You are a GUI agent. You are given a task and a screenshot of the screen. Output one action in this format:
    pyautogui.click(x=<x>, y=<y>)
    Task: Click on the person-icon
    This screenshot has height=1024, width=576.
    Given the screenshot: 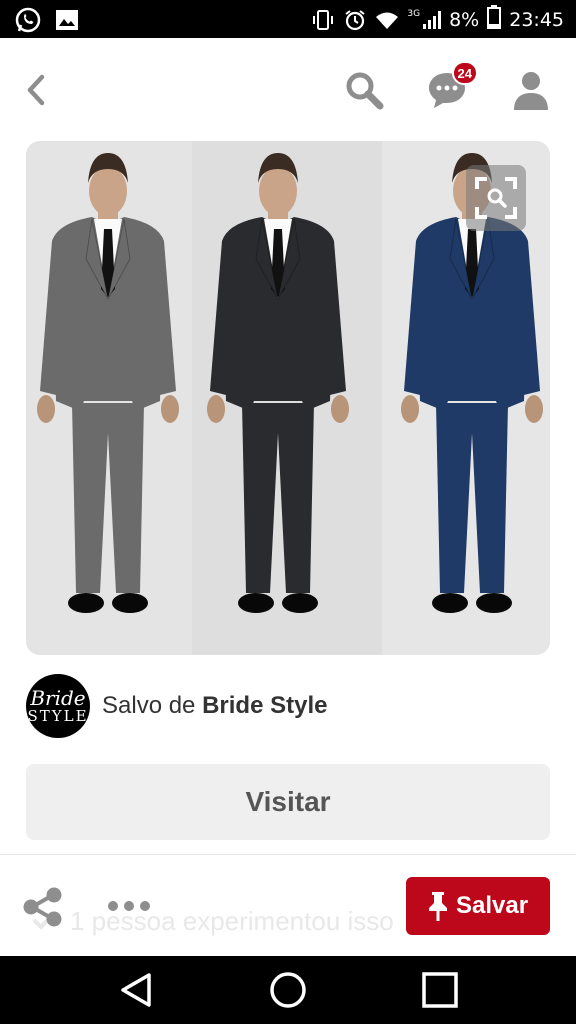 What is the action you would take?
    pyautogui.click(x=531, y=91)
    